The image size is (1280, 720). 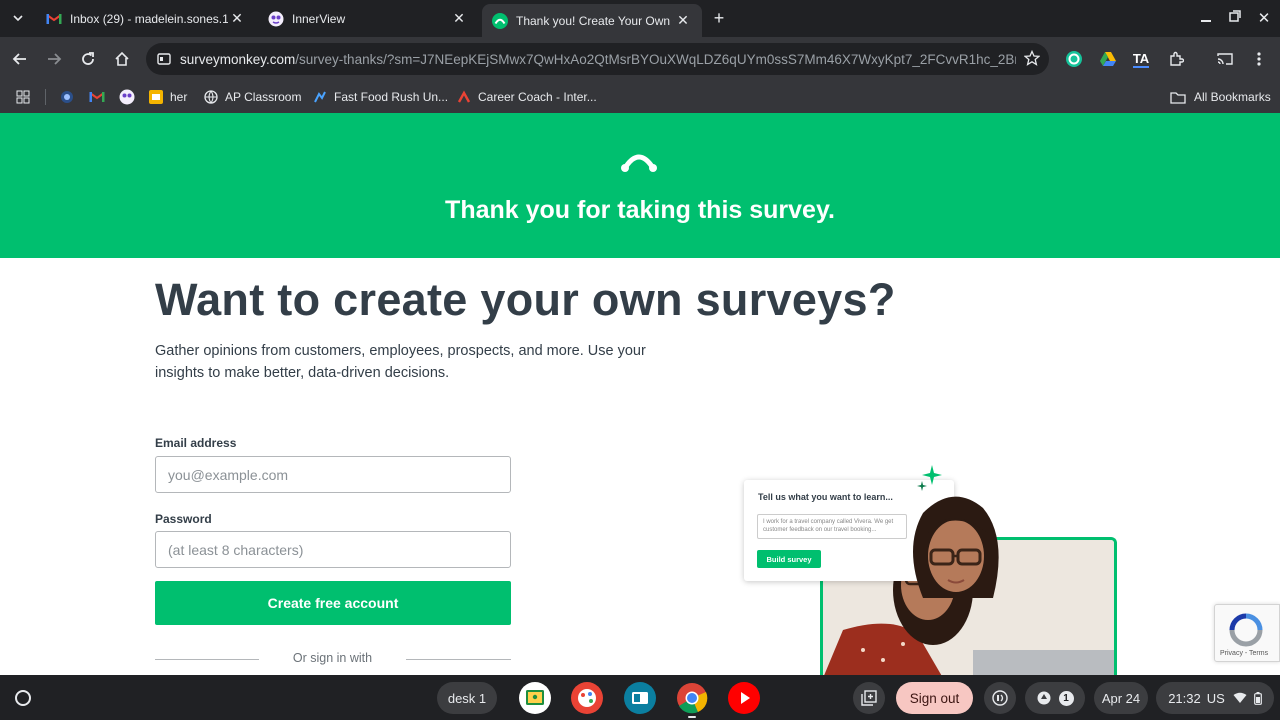 I want to click on launcher-icon, so click(x=23, y=698).